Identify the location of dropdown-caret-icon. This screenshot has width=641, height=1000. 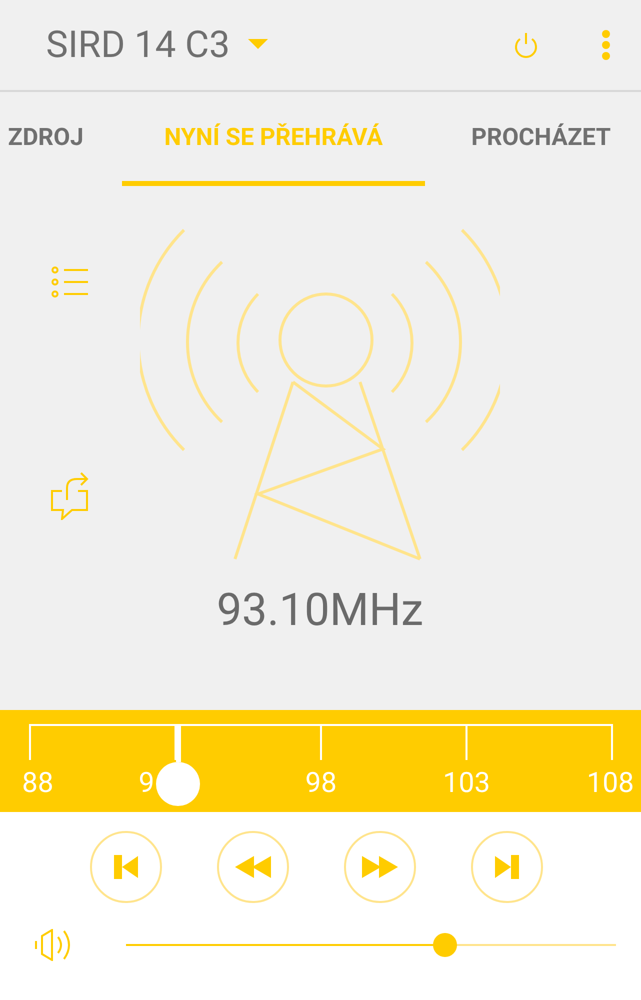
(258, 45).